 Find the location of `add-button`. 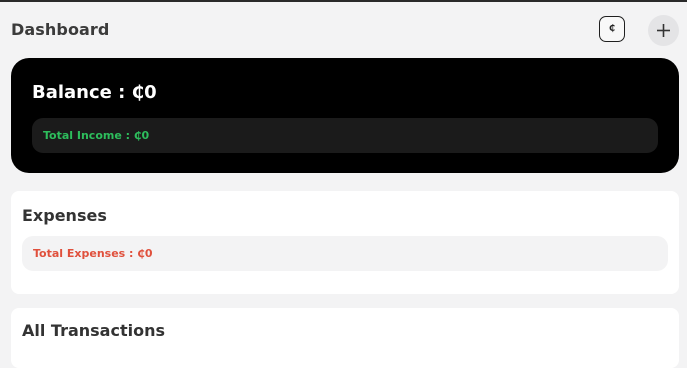

add-button is located at coordinates (663, 30).